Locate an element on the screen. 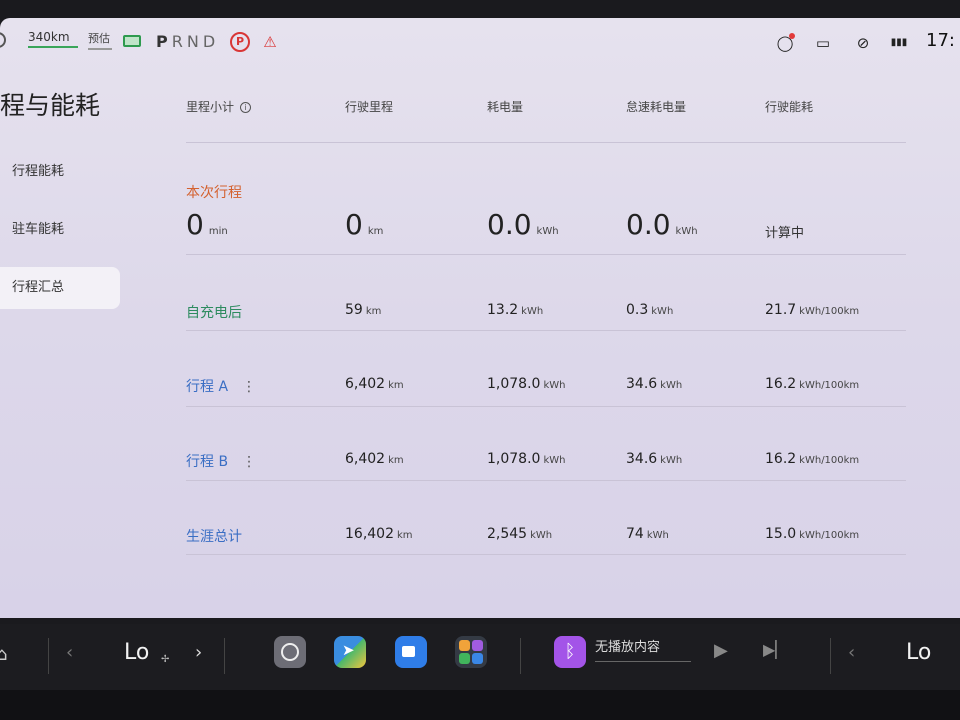 Image resolution: width=960 pixels, height=720 pixels. battery-icon is located at coordinates (132, 41).